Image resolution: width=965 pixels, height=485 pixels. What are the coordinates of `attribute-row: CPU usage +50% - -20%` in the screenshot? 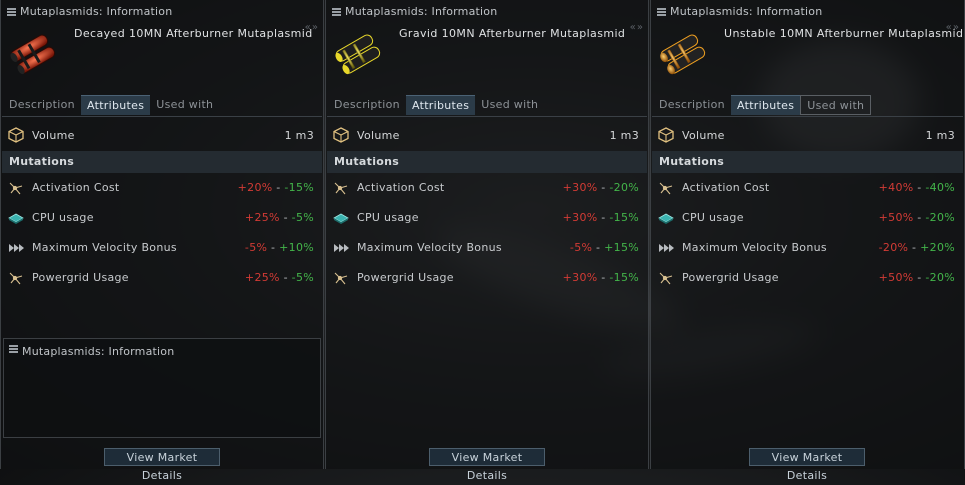 It's located at (807, 218).